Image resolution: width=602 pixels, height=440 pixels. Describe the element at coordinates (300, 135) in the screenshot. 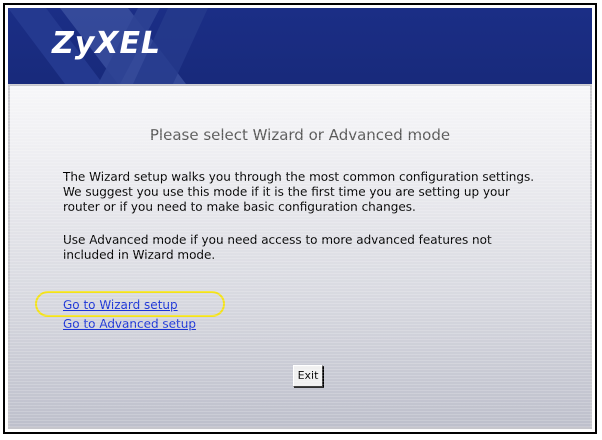

I see `page-title: Please select Wizard or Advanced mode` at that location.